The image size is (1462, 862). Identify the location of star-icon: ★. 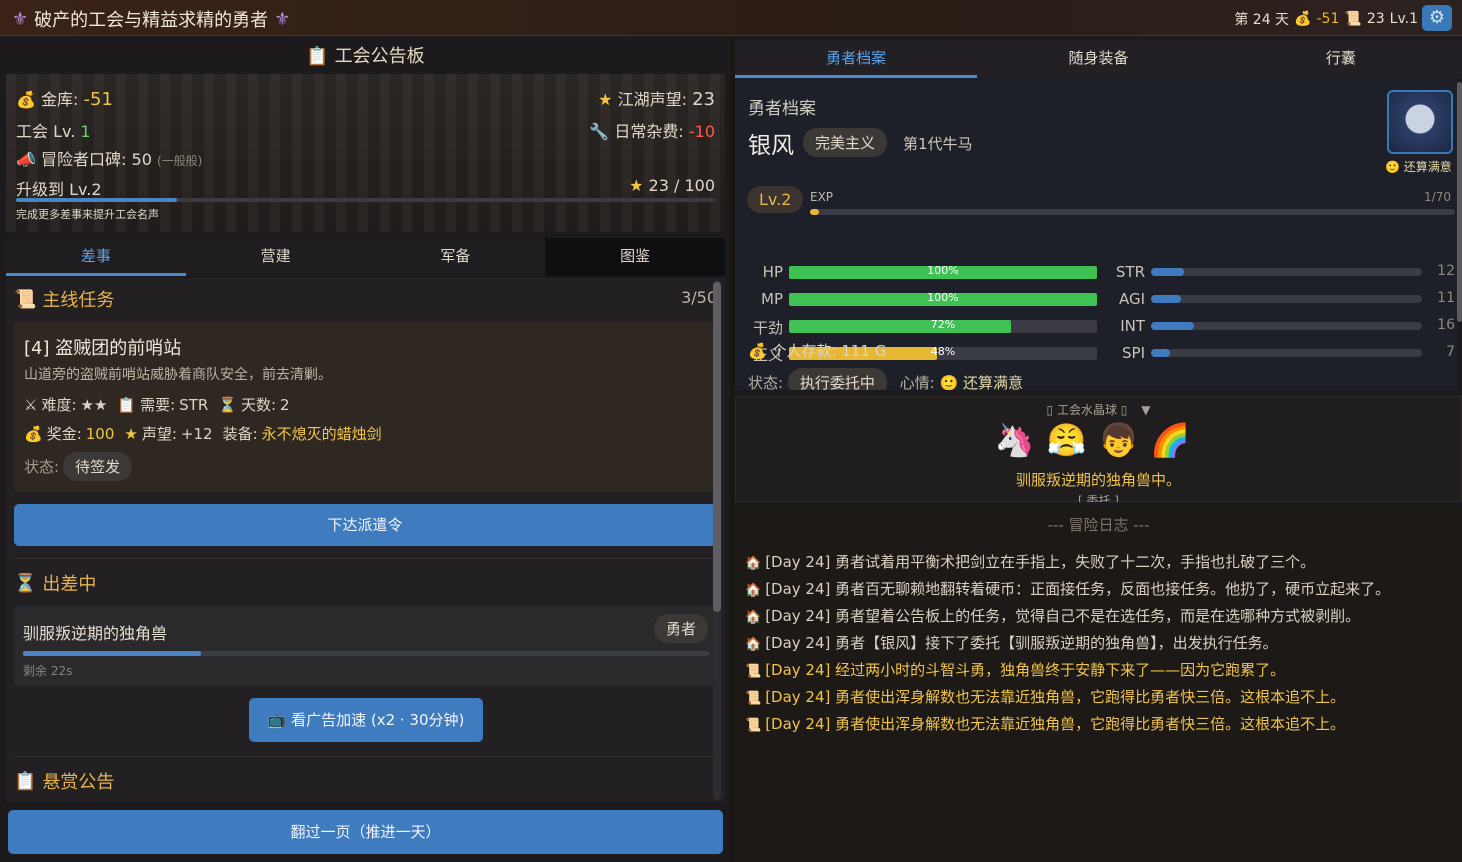
(636, 185).